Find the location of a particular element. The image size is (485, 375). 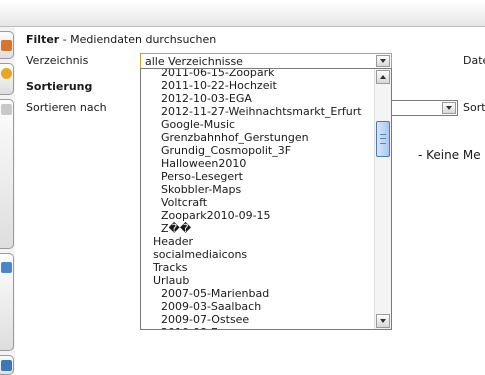

filter-heading: Filter is located at coordinates (43, 39).